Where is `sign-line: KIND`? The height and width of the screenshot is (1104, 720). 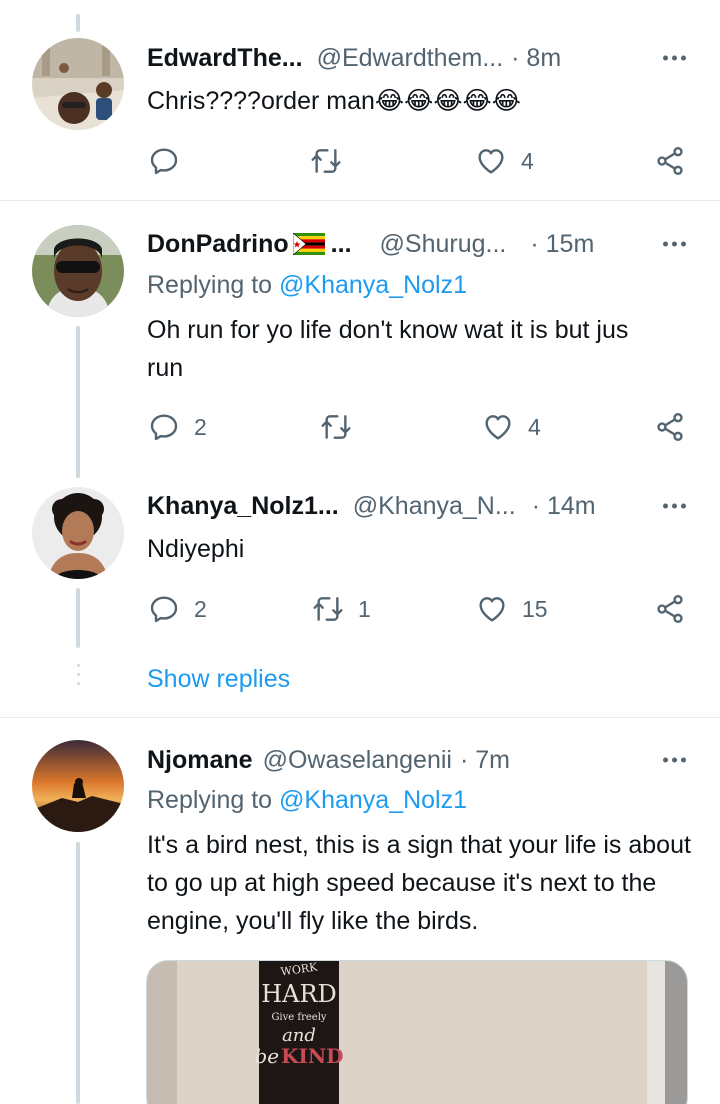
sign-line: KIND is located at coordinates (312, 1056).